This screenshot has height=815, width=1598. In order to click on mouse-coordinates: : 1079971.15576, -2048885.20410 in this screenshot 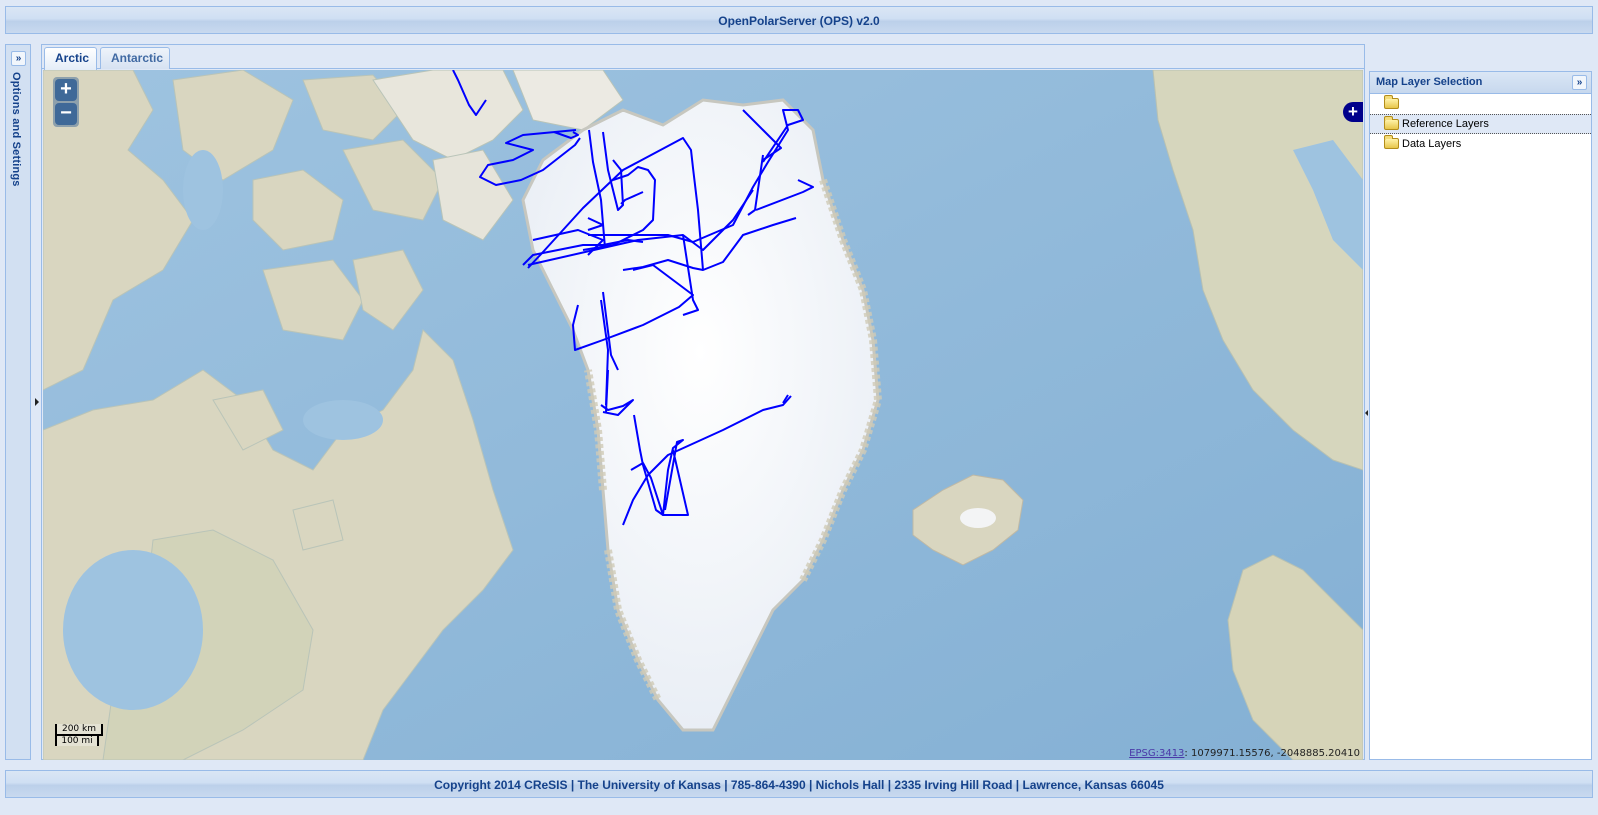, I will do `click(1272, 753)`.